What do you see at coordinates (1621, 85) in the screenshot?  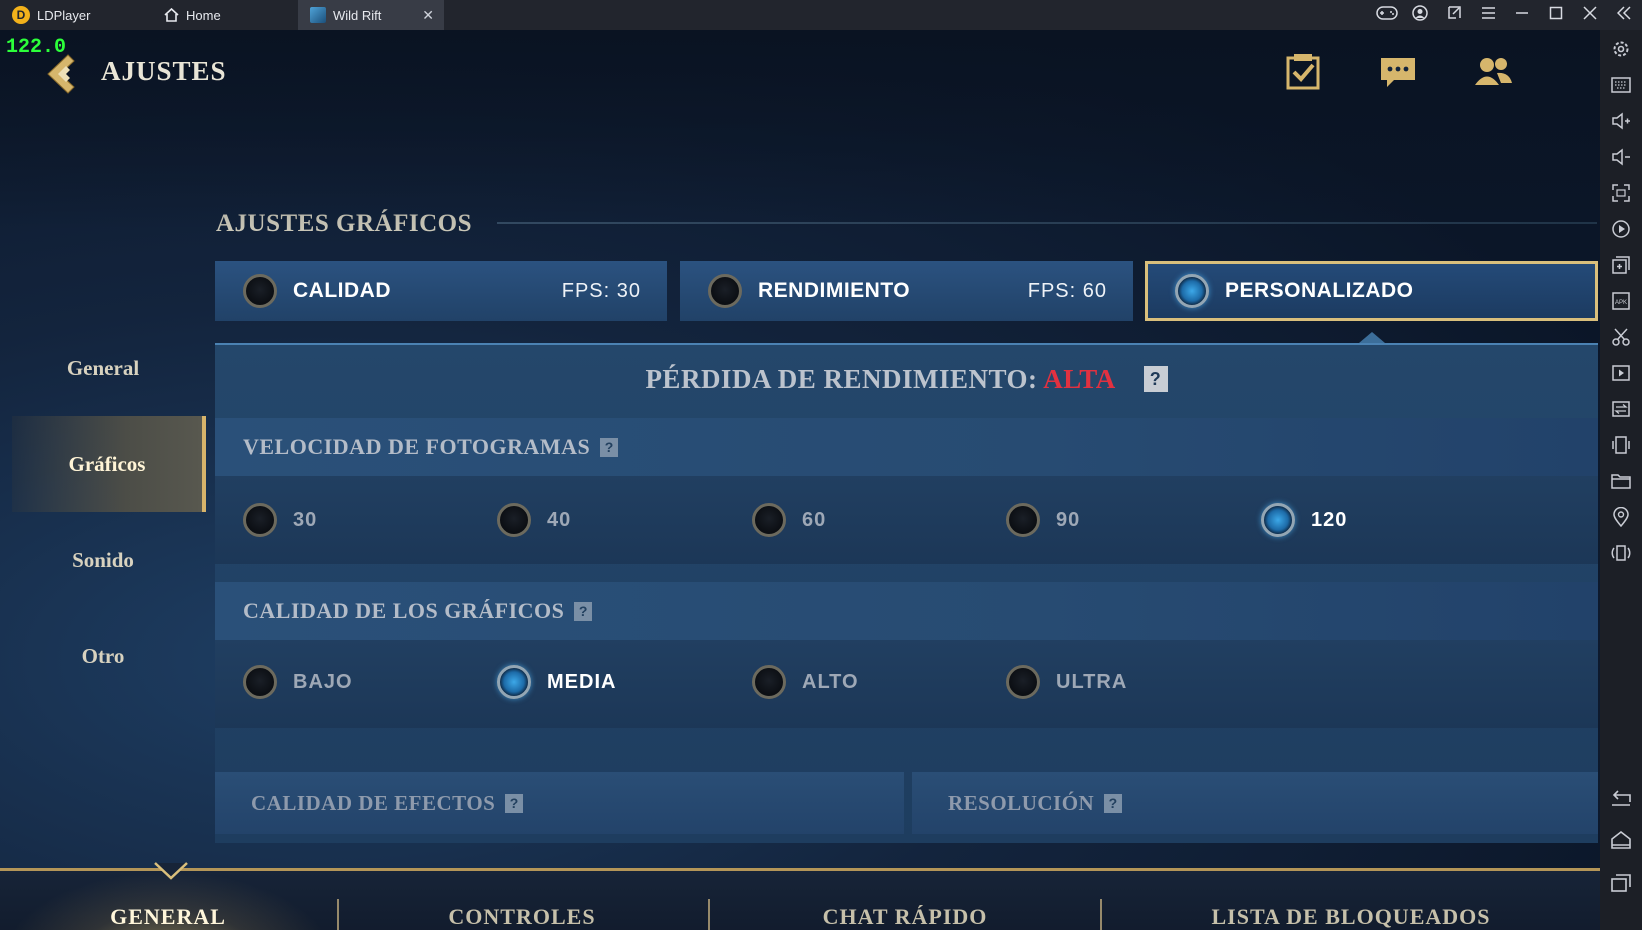 I see `keyboard-icon` at bounding box center [1621, 85].